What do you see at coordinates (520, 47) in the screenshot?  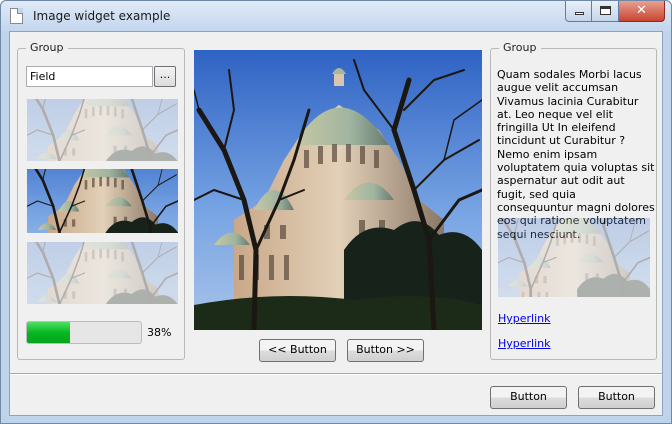 I see `right-group-title: Group` at bounding box center [520, 47].